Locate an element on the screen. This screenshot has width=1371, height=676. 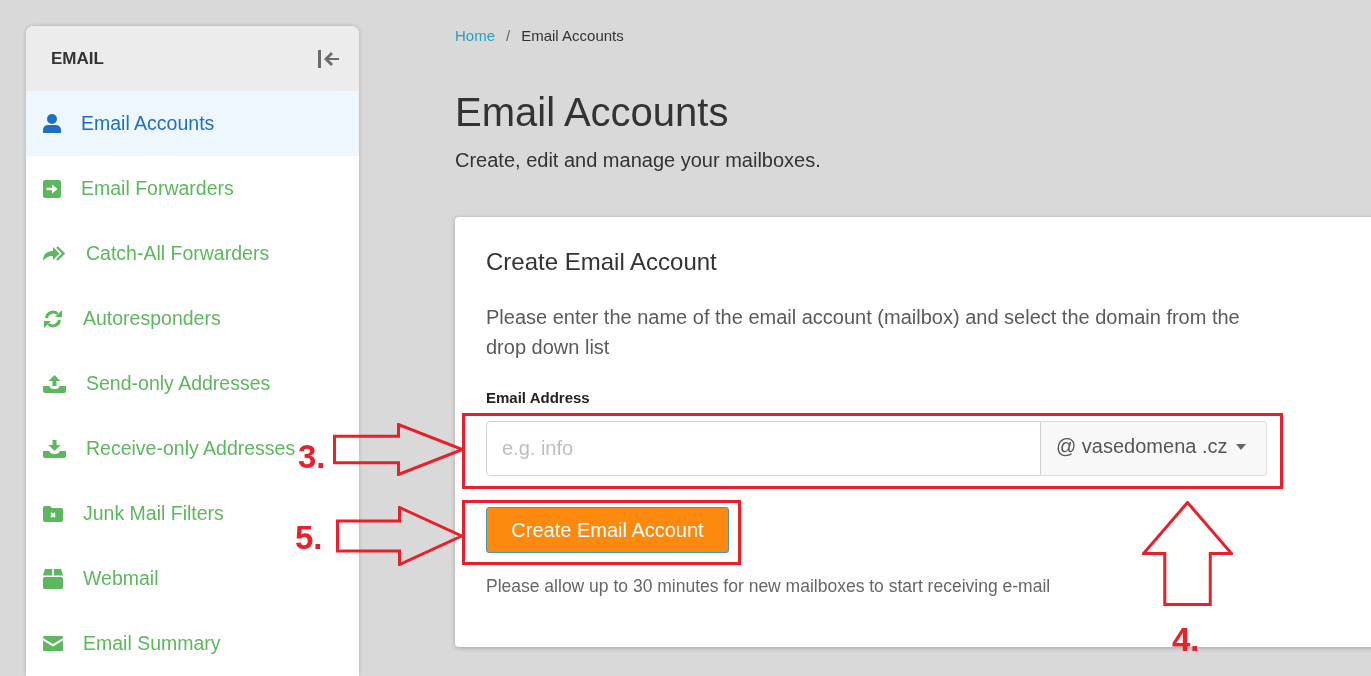
user-icon is located at coordinates (52, 123).